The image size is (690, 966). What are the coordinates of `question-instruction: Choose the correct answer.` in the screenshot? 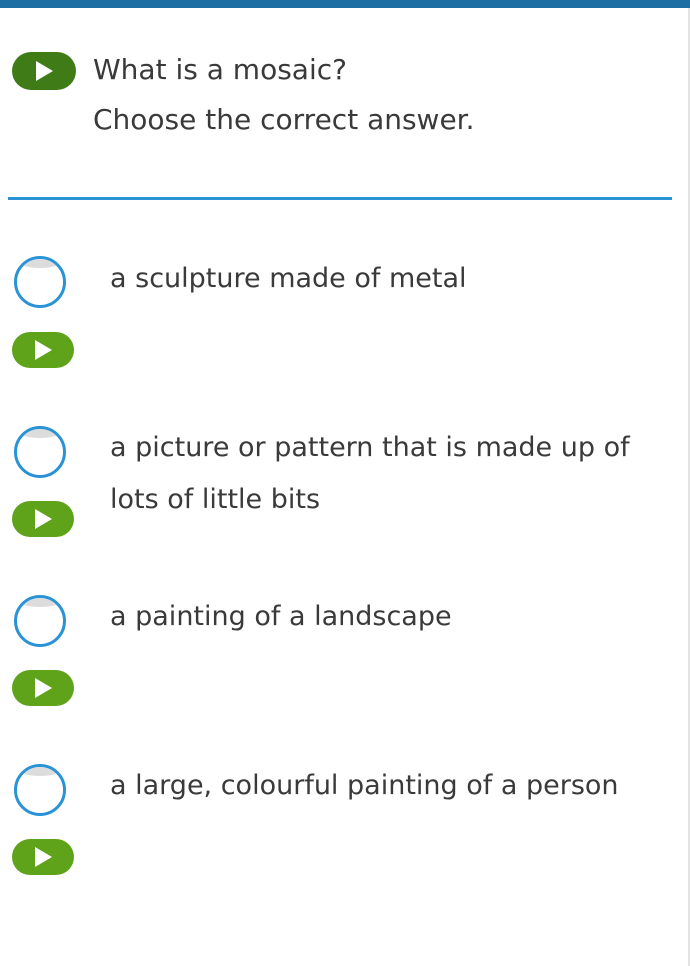 It's located at (284, 119).